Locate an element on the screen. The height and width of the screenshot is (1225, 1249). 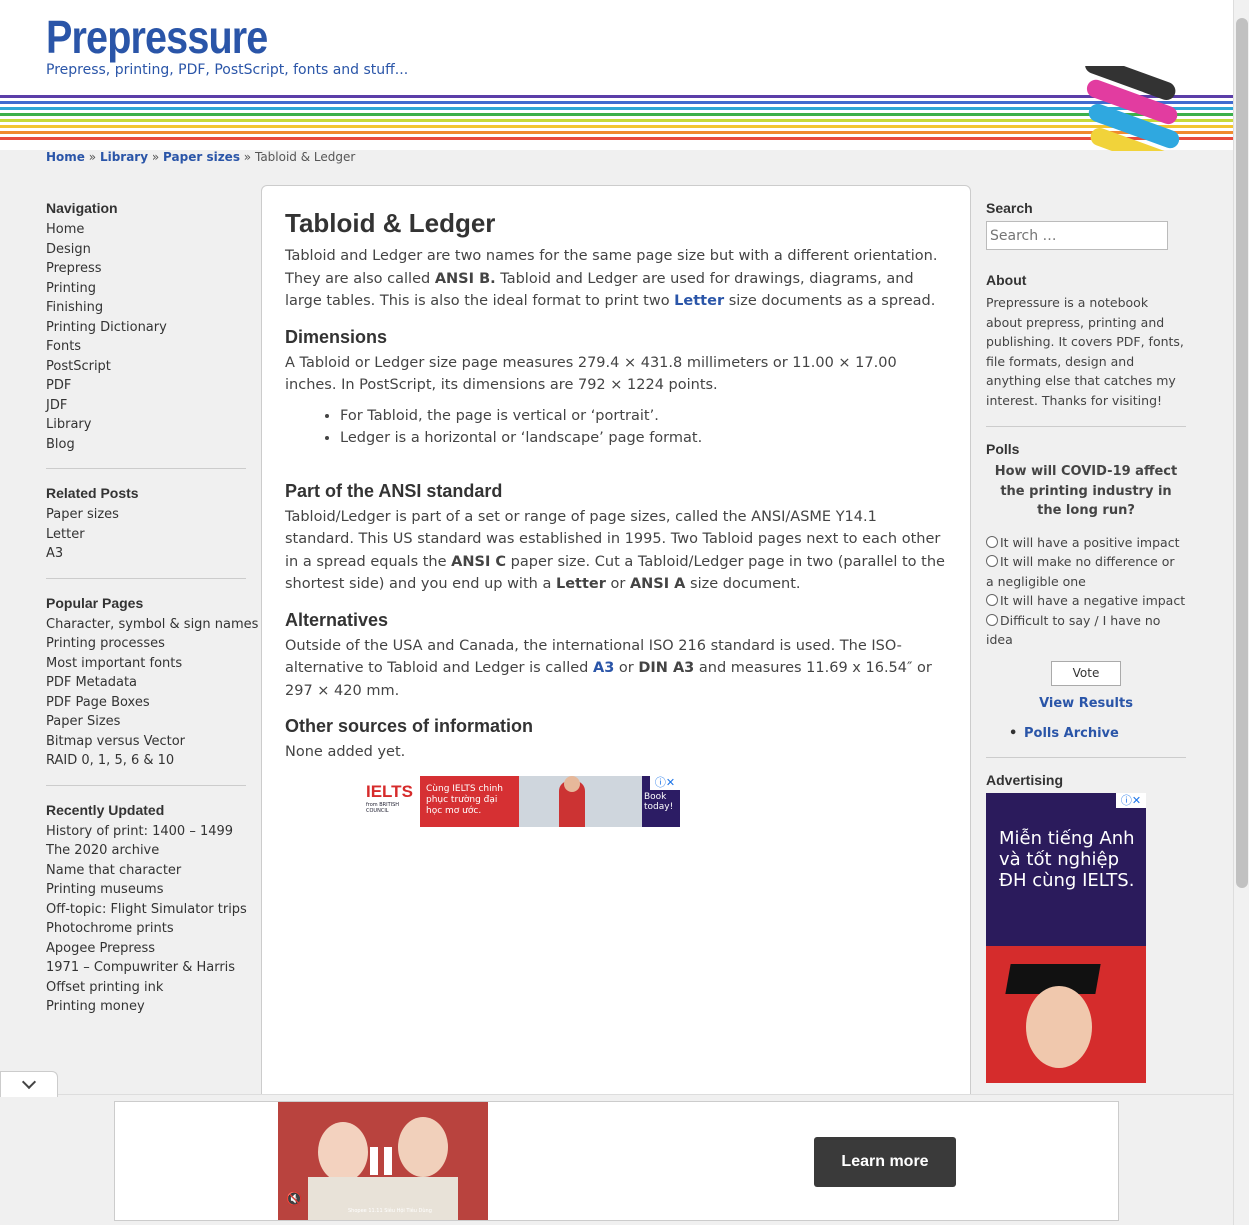
nav-link-home: Home is located at coordinates (146, 230).